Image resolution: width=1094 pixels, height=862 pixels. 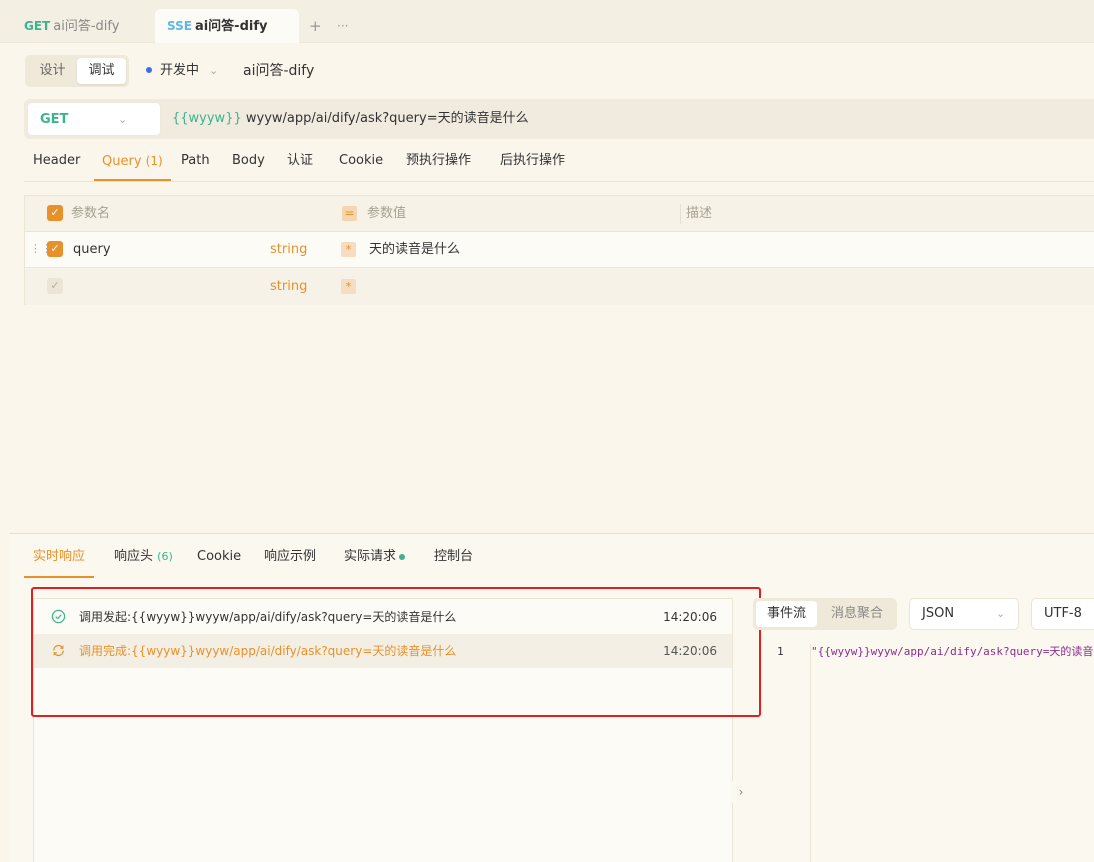 I want to click on event-stream-button: 事件流, so click(x=786, y=614).